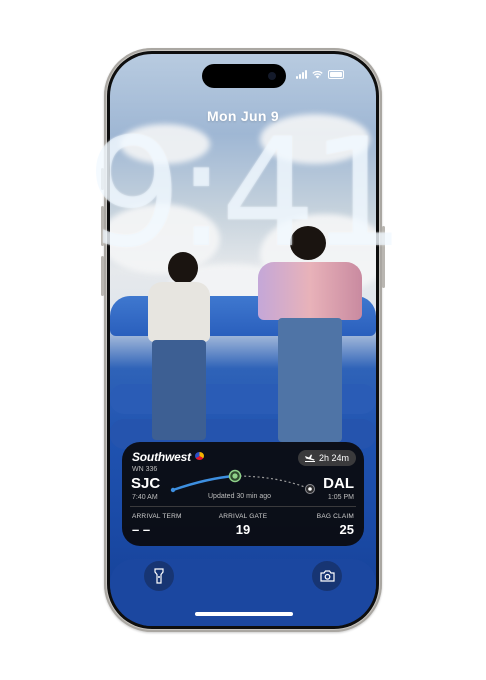  Describe the element at coordinates (146, 483) in the screenshot. I see `origin-airport: SJC` at that location.